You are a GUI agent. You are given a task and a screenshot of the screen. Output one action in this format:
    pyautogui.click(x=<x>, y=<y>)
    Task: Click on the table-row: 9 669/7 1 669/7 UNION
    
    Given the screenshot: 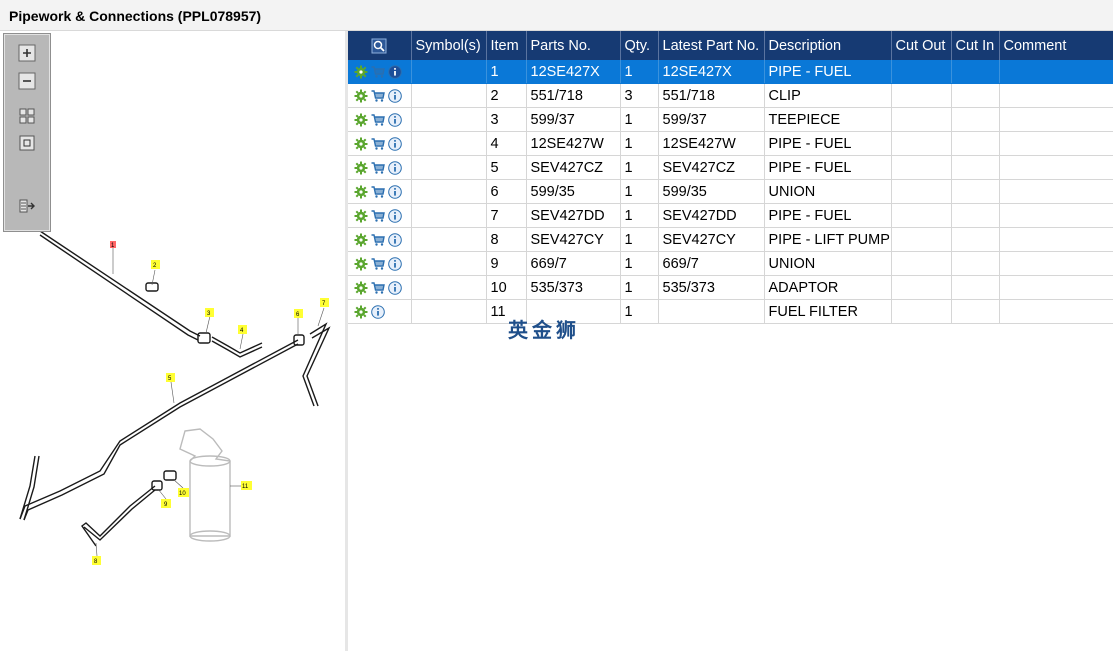 What is the action you would take?
    pyautogui.click(x=730, y=263)
    